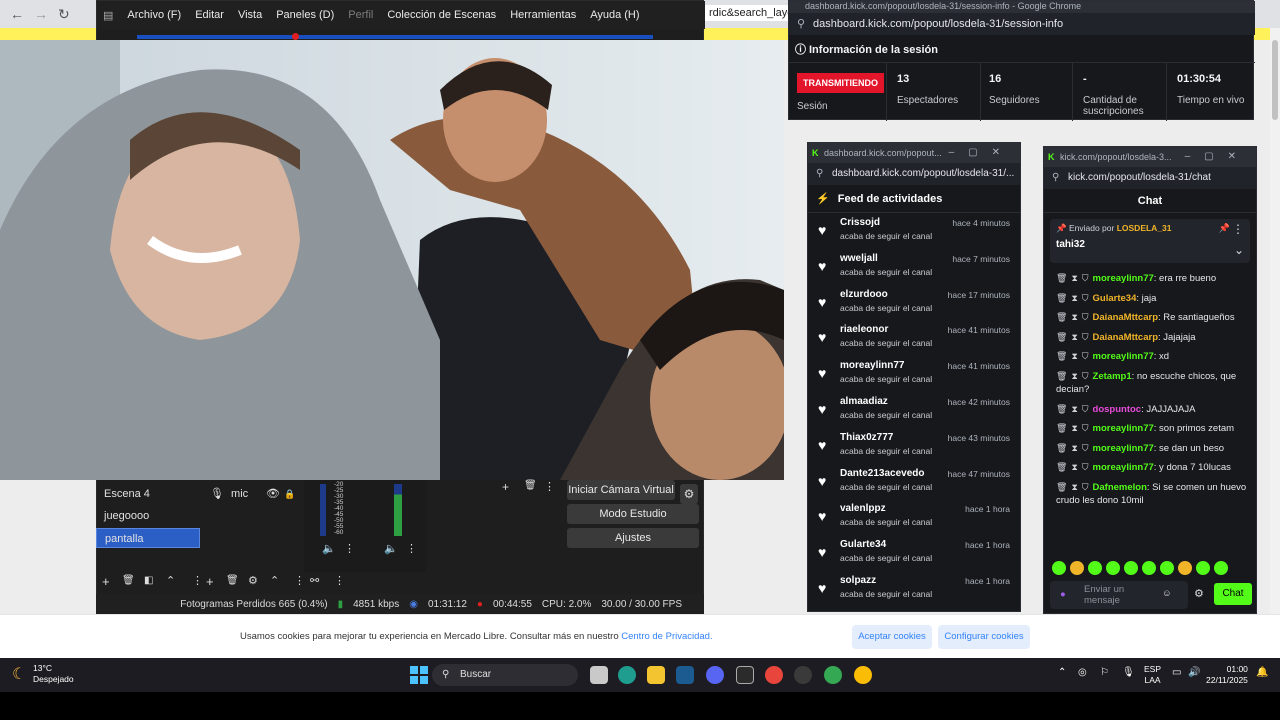  I want to click on weather-moon-icon: ☾, so click(19, 674).